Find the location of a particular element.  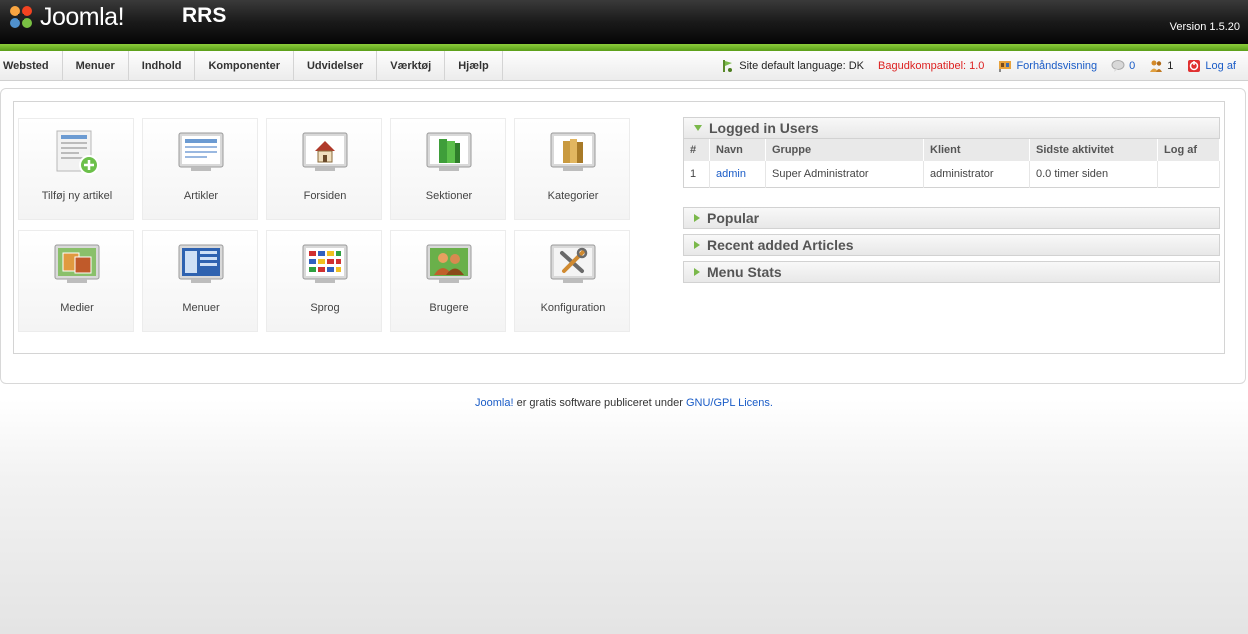

cpanel-frontpage-button: Forsiden is located at coordinates (324, 169).